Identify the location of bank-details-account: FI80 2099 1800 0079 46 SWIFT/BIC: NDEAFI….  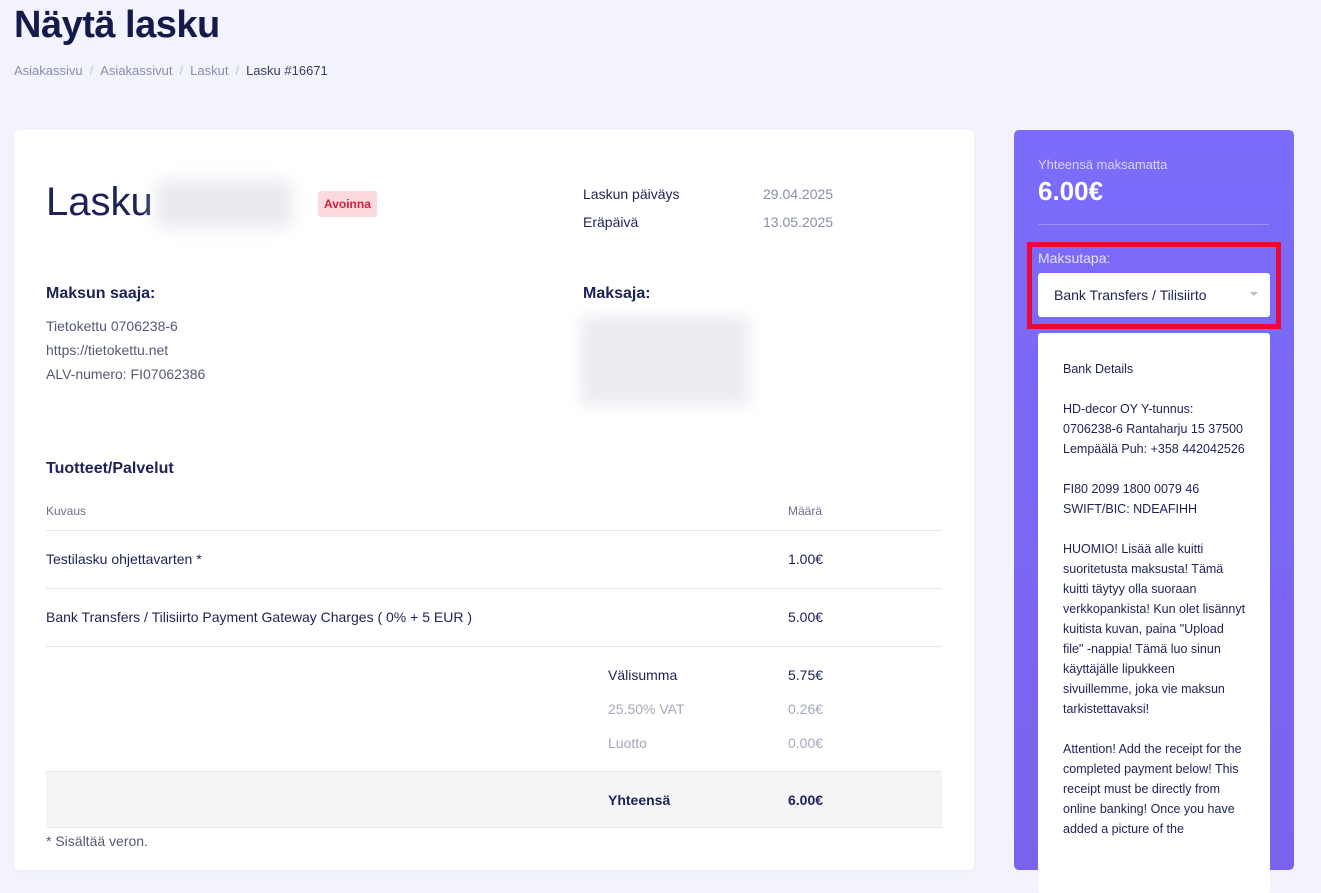
(1131, 499).